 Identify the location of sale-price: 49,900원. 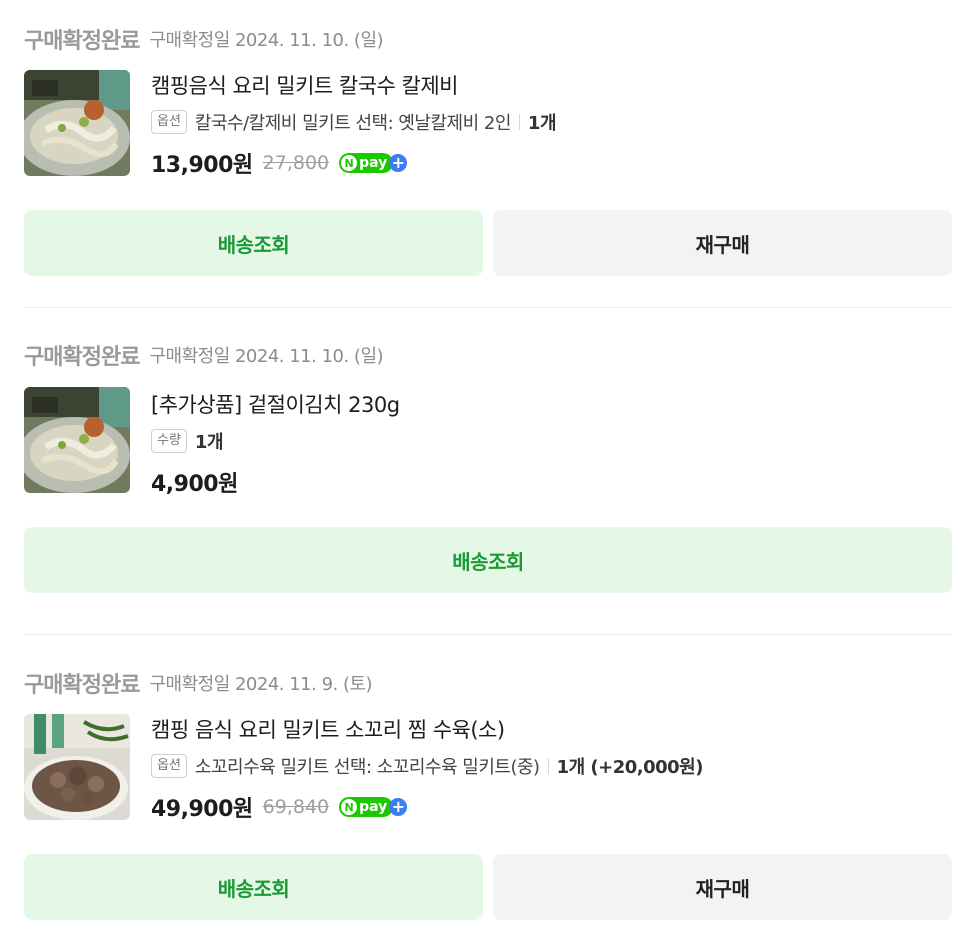
(202, 809).